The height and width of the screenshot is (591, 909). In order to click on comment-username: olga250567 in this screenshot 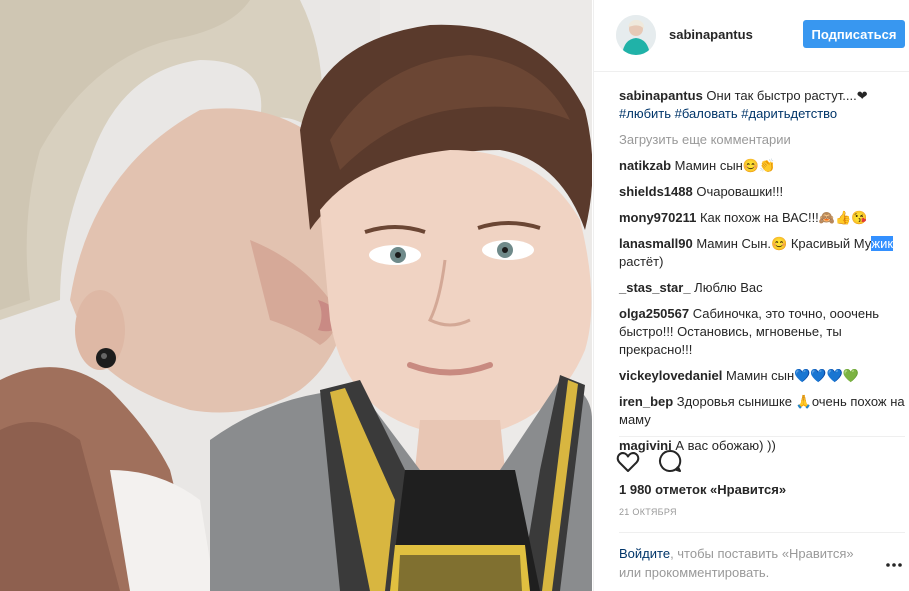, I will do `click(654, 313)`.